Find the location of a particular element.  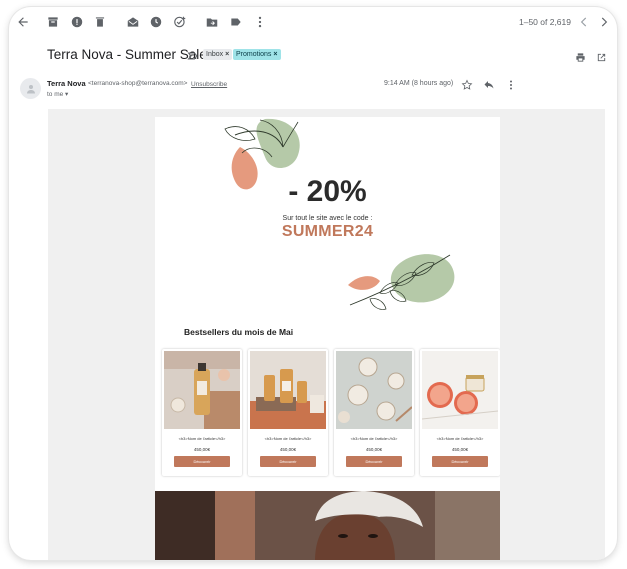

back-arrow-icon is located at coordinates (23, 22).